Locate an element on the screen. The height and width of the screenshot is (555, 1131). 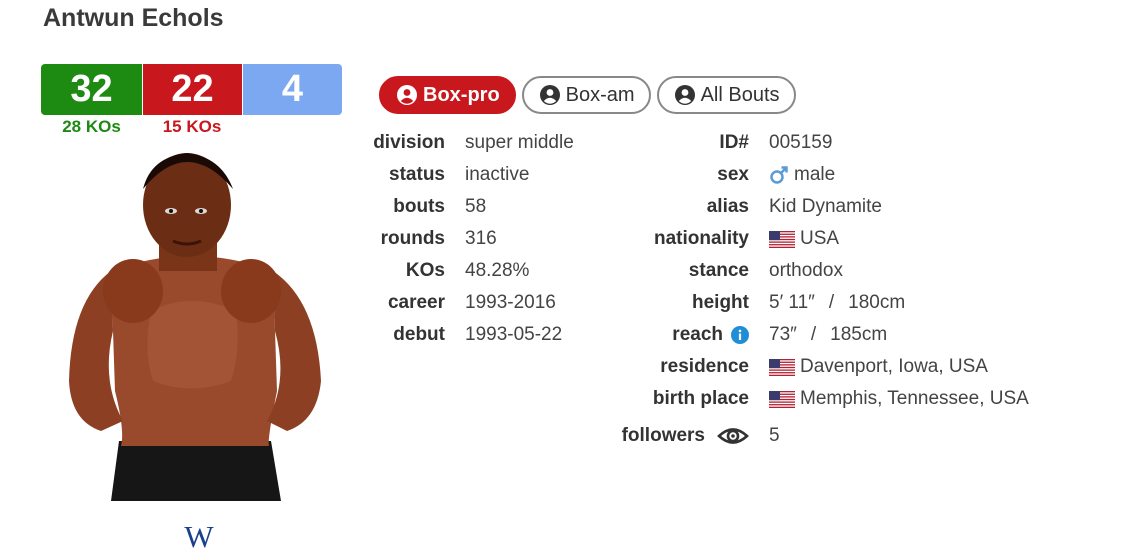
info-value: male is located at coordinates (802, 175).